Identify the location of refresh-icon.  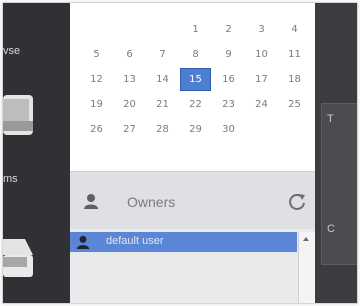
(297, 202).